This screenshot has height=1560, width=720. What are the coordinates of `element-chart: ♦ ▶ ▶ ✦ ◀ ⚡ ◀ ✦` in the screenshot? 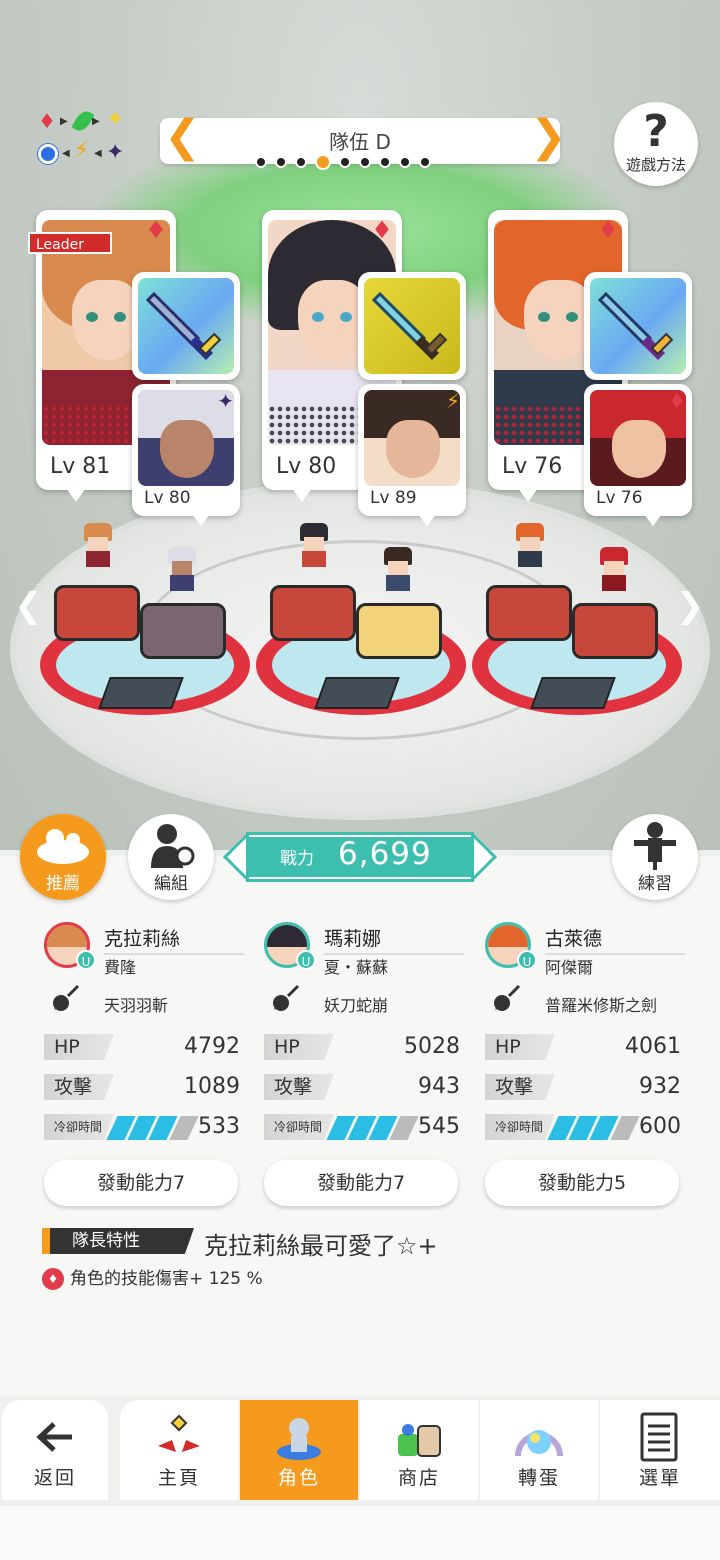 It's located at (82, 137).